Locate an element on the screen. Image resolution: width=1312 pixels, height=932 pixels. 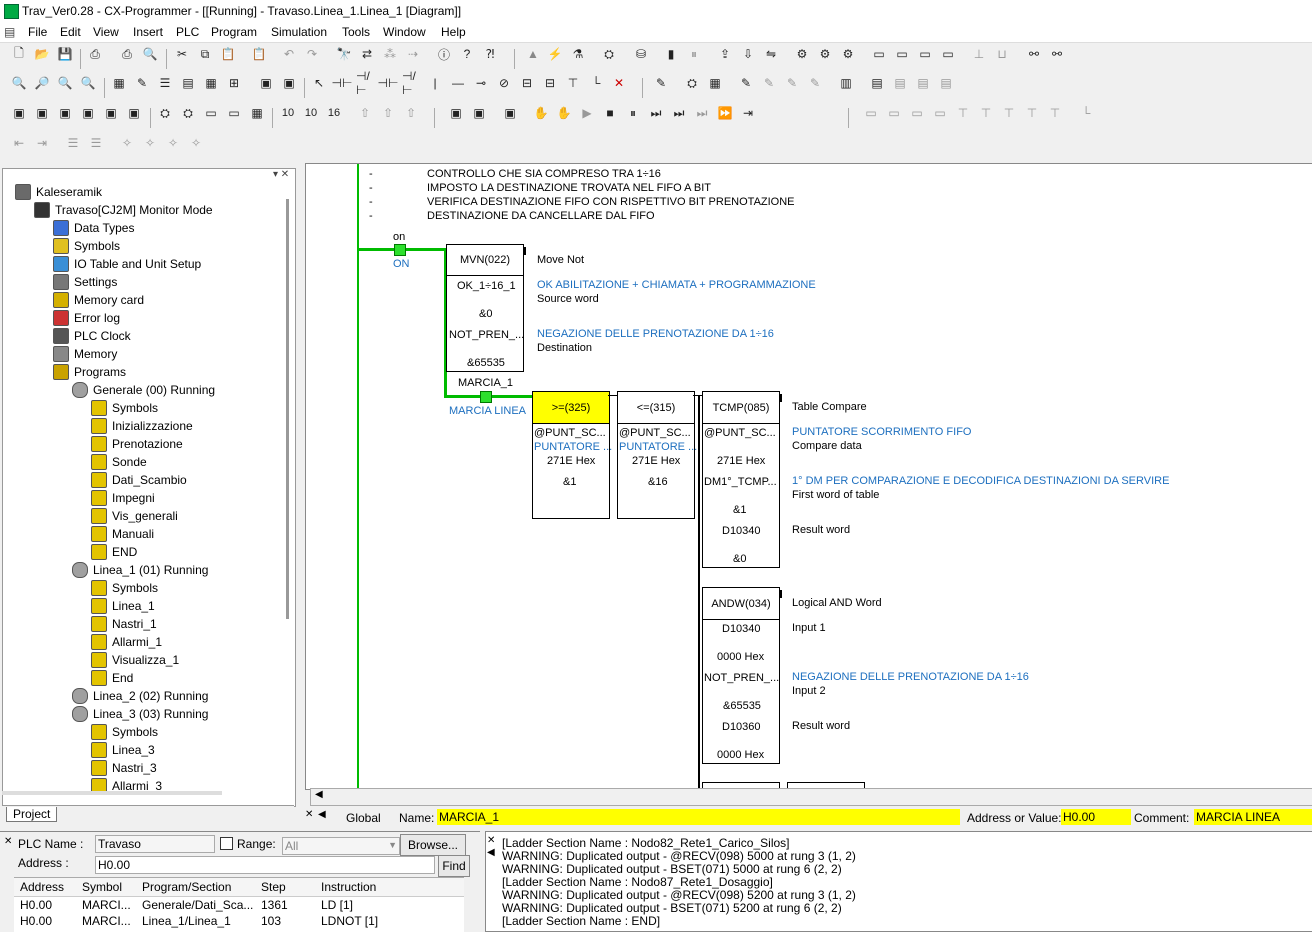
tree-item: Linea_1 (01) Running is located at coordinates (140, 570).